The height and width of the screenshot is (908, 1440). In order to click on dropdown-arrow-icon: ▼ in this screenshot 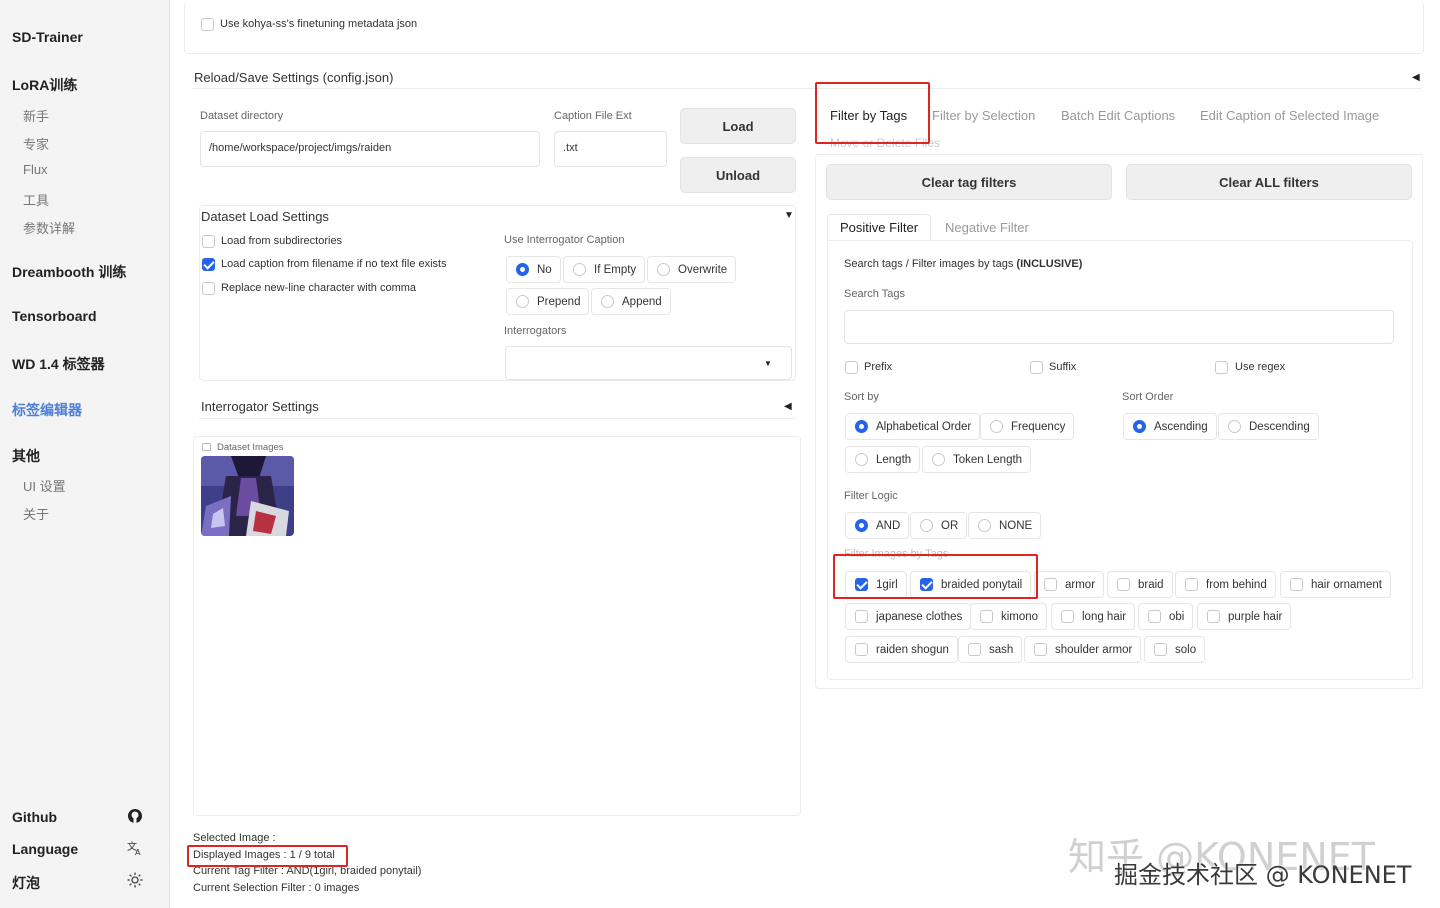, I will do `click(768, 363)`.